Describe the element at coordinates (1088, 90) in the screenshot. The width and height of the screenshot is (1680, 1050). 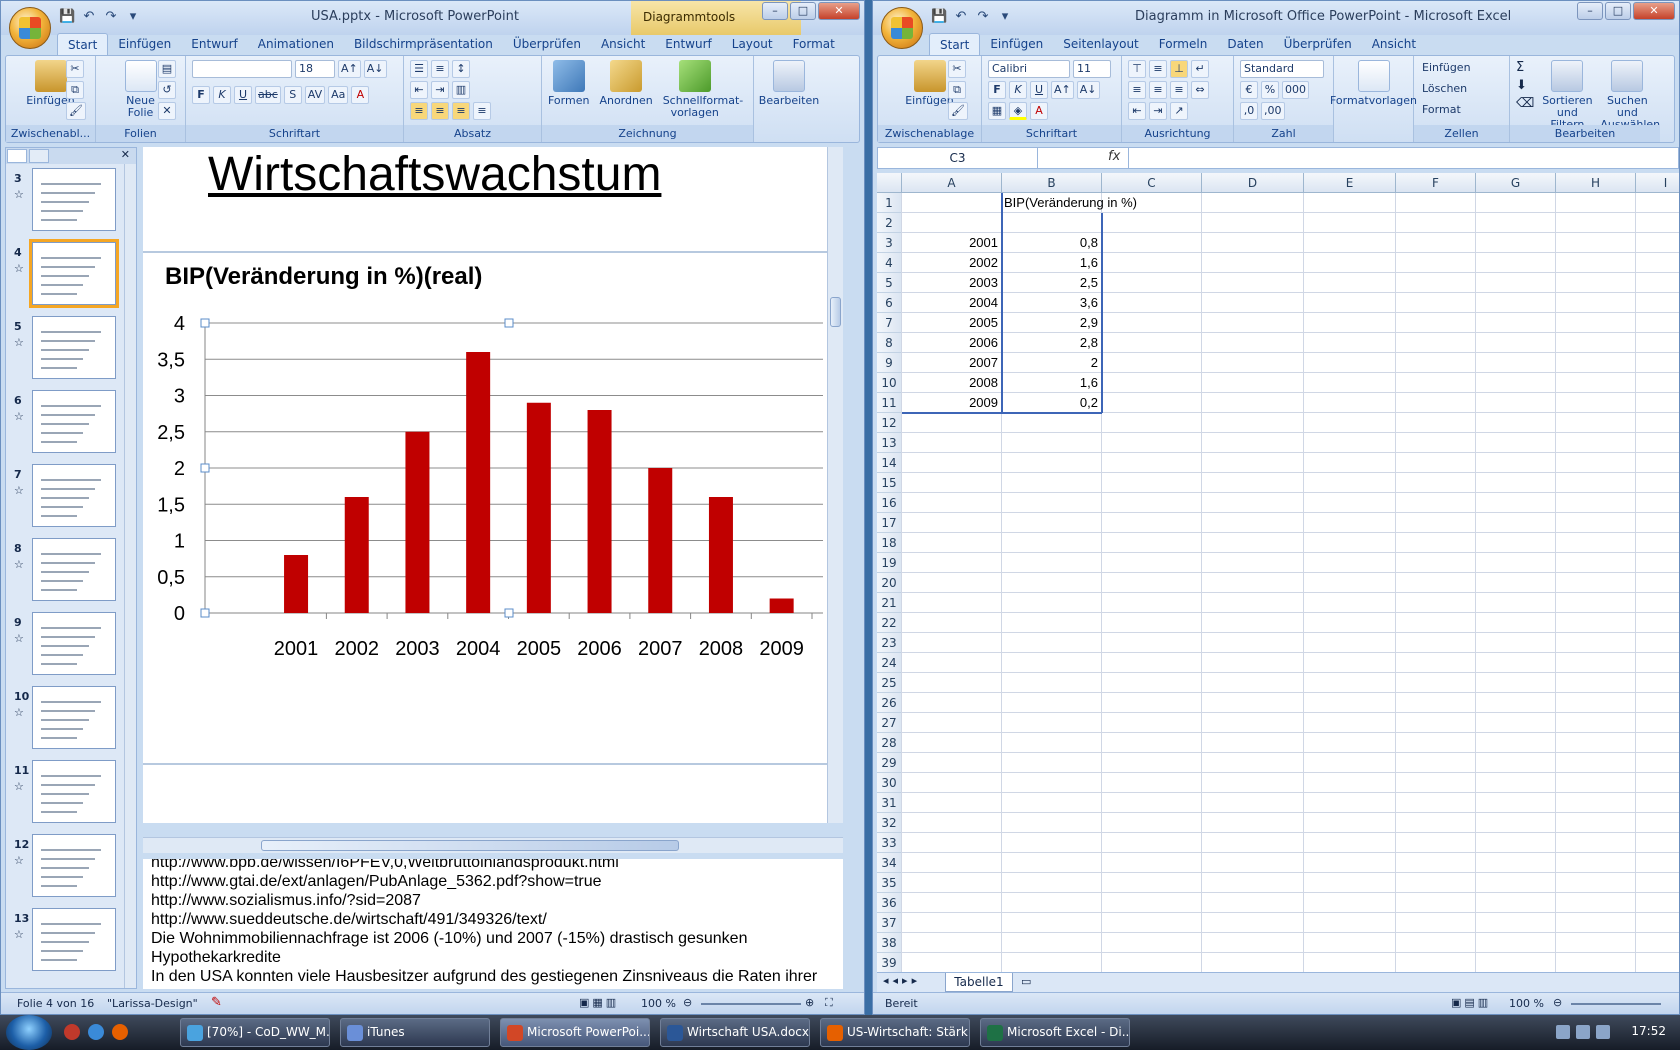
I see `excel-shrink-font-icon: A↓` at that location.